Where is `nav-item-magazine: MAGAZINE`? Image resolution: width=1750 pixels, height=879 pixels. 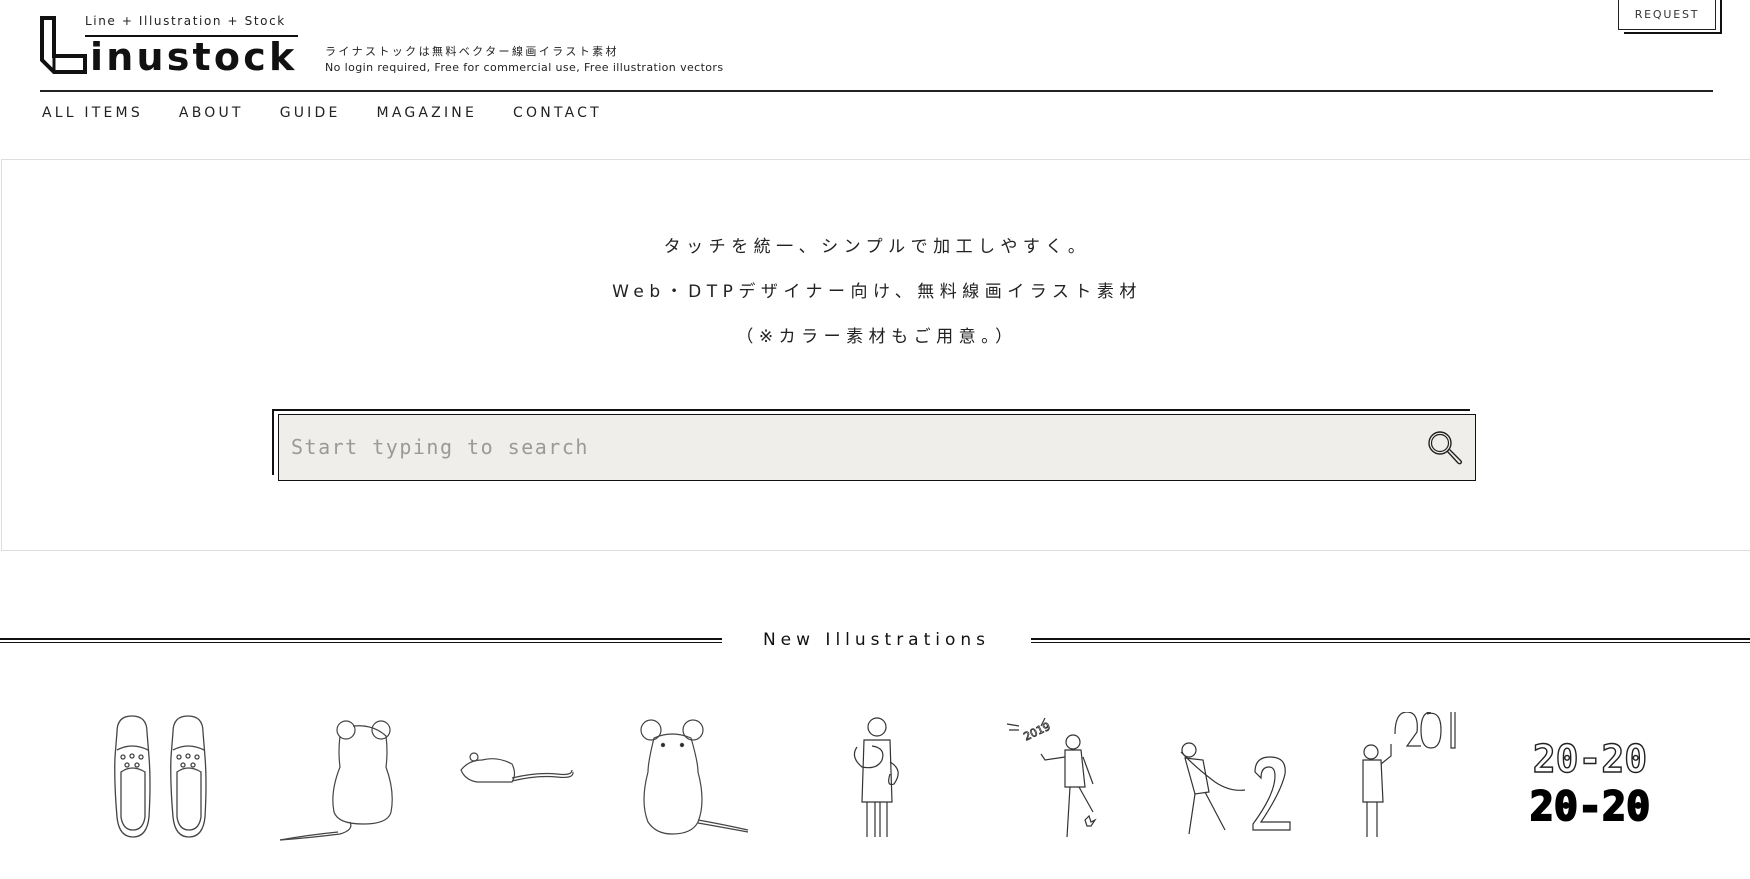
nav-item-magazine: MAGAZINE is located at coordinates (427, 113).